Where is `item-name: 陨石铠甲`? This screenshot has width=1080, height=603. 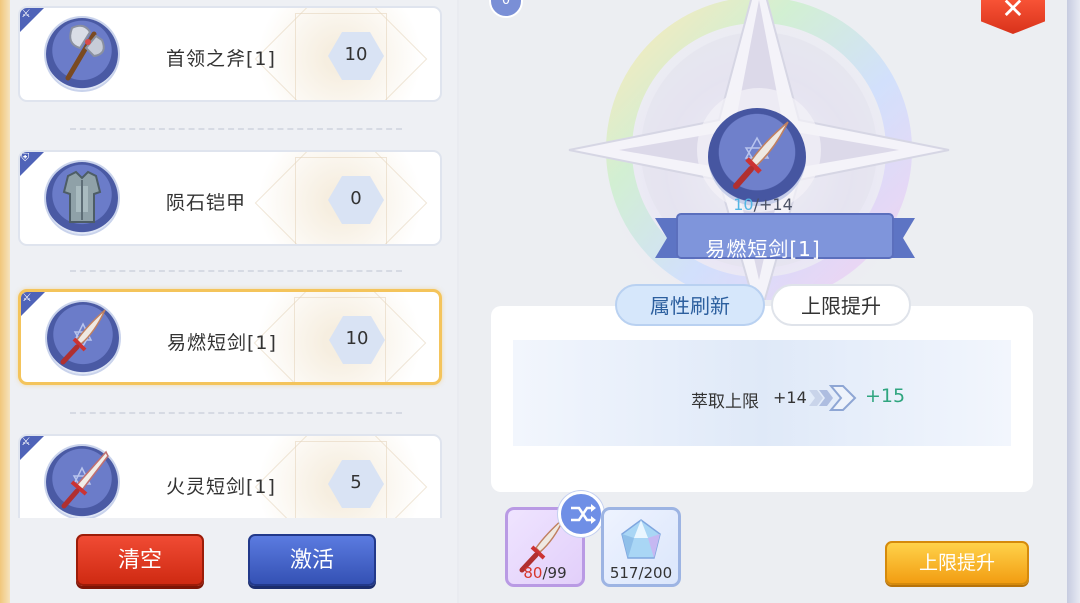 item-name: 陨石铠甲 is located at coordinates (206, 203).